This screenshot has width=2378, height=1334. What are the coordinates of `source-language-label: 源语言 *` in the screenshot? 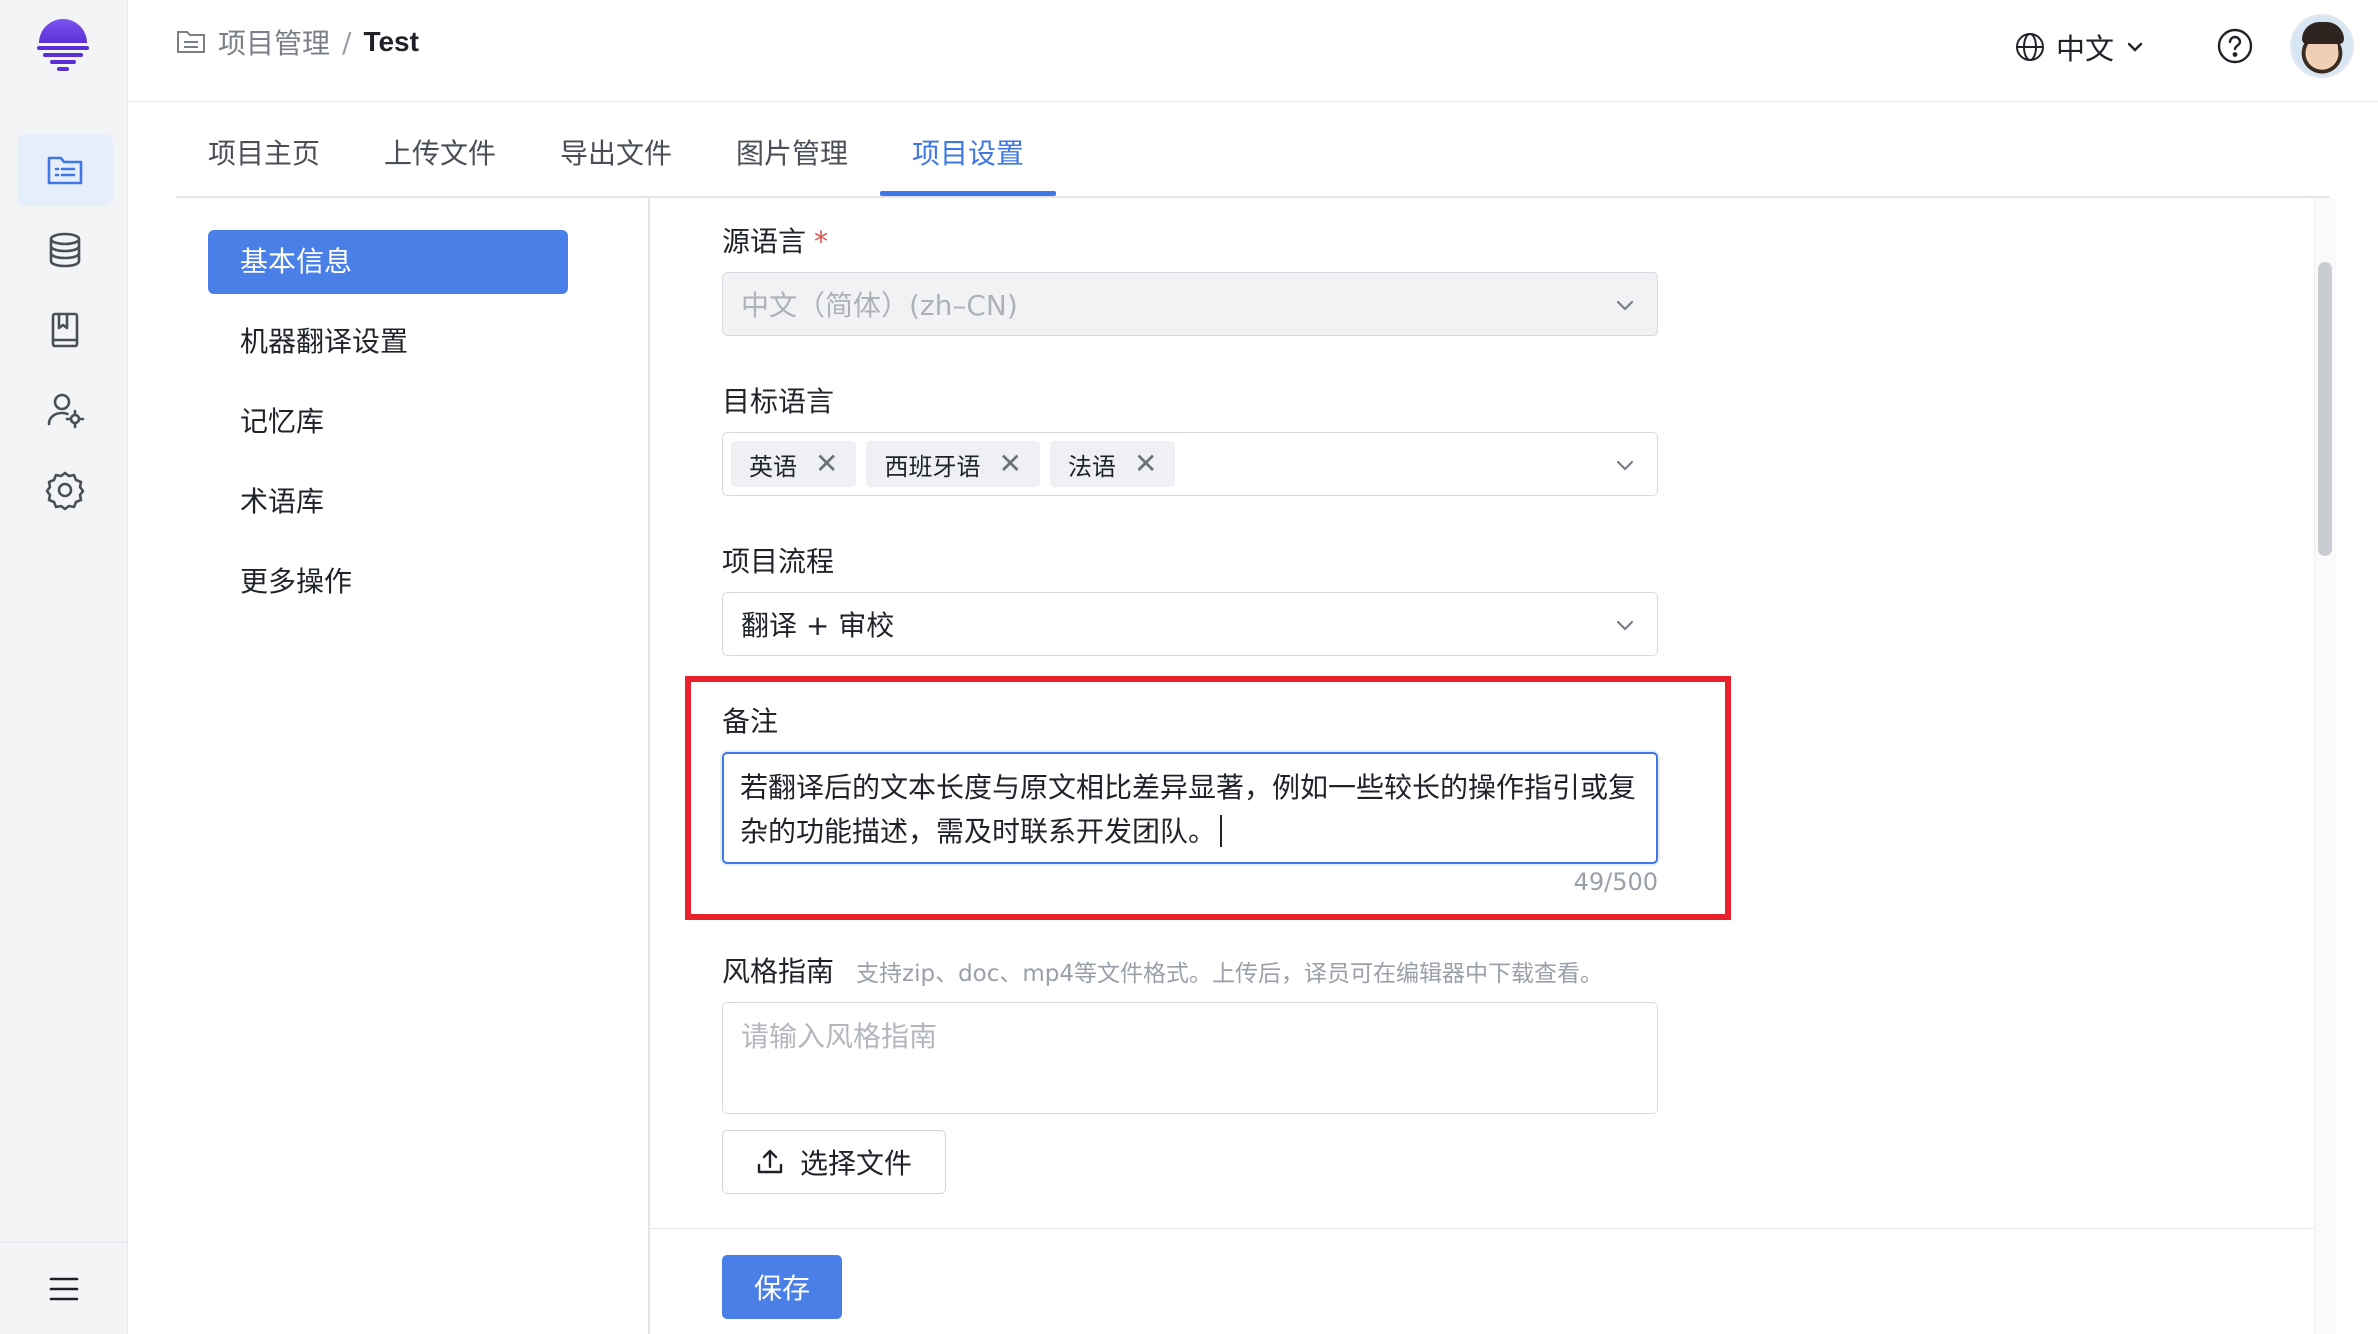 It's located at (775, 240).